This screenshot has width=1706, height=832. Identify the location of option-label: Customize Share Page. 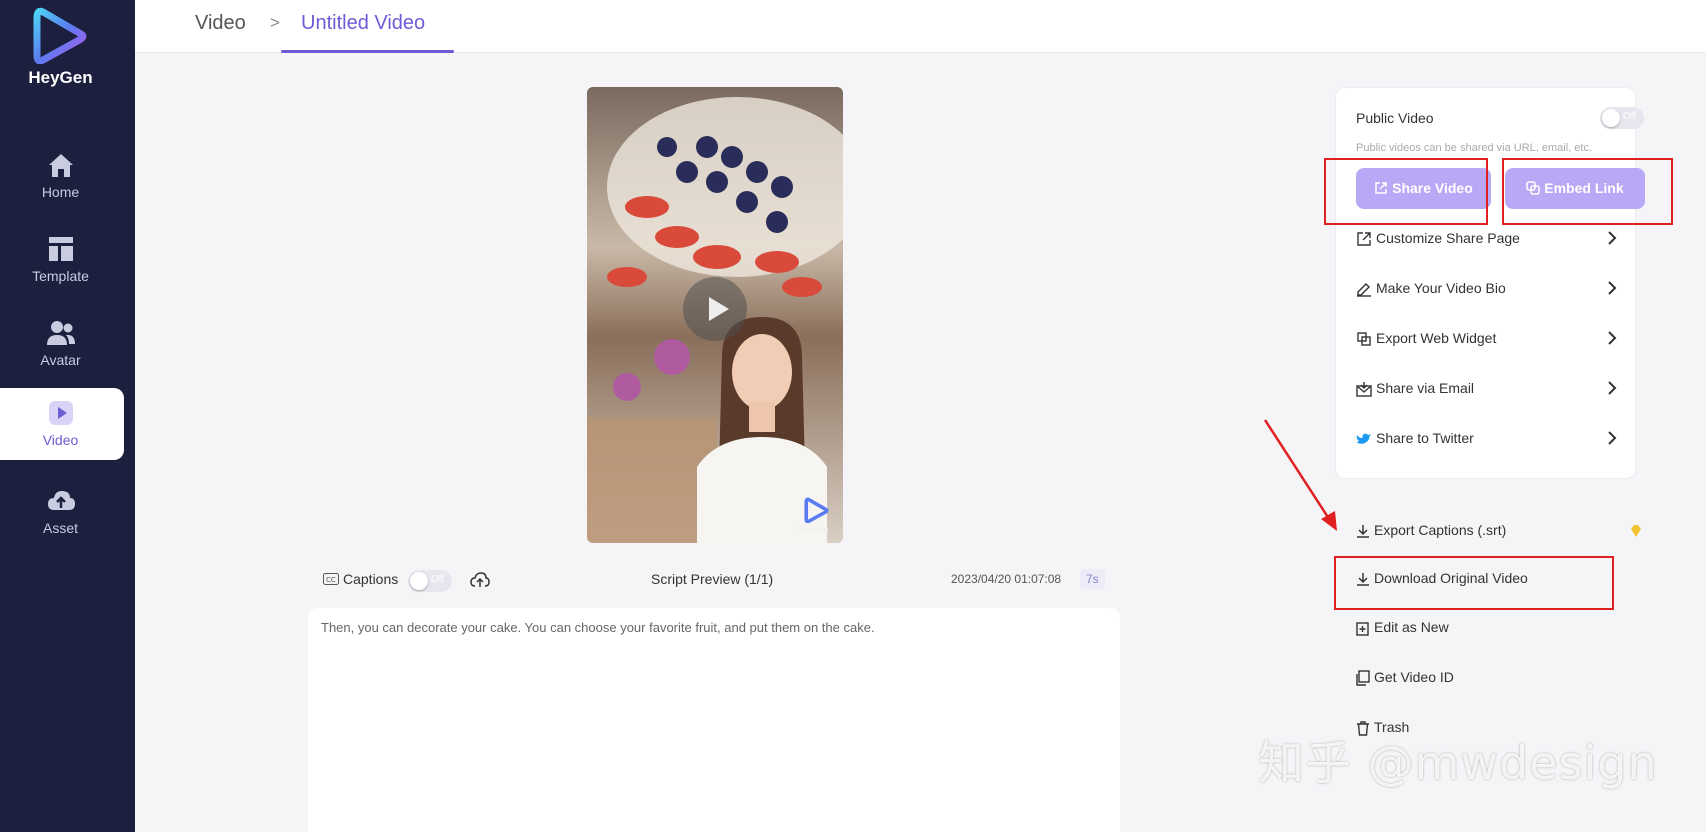
(1448, 238).